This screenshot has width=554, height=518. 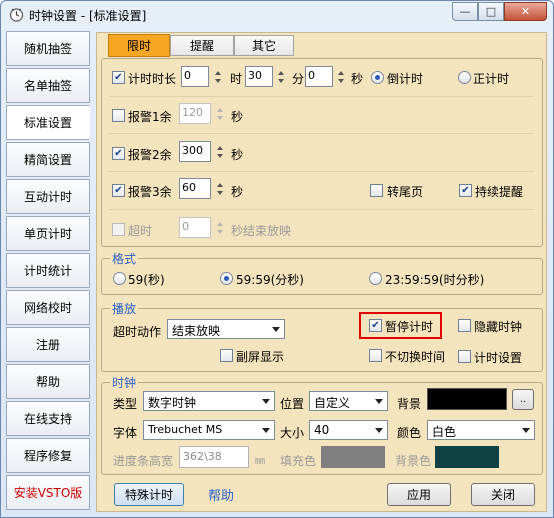 I want to click on format-hms-radio, so click(x=375, y=278).